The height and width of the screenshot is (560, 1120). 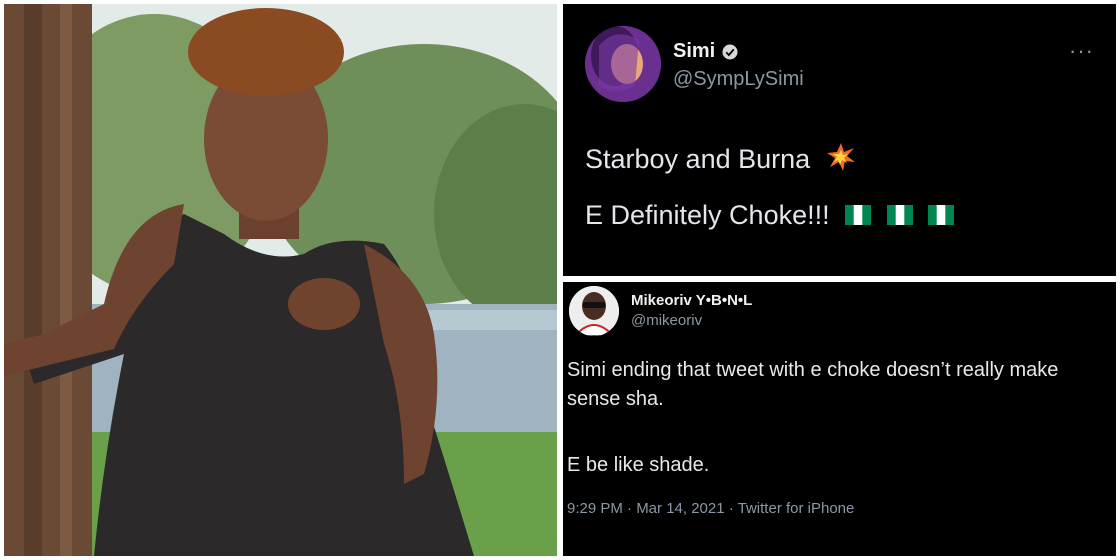 I want to click on tweet-text-line-1: Starboy and Burna, so click(x=720, y=158).